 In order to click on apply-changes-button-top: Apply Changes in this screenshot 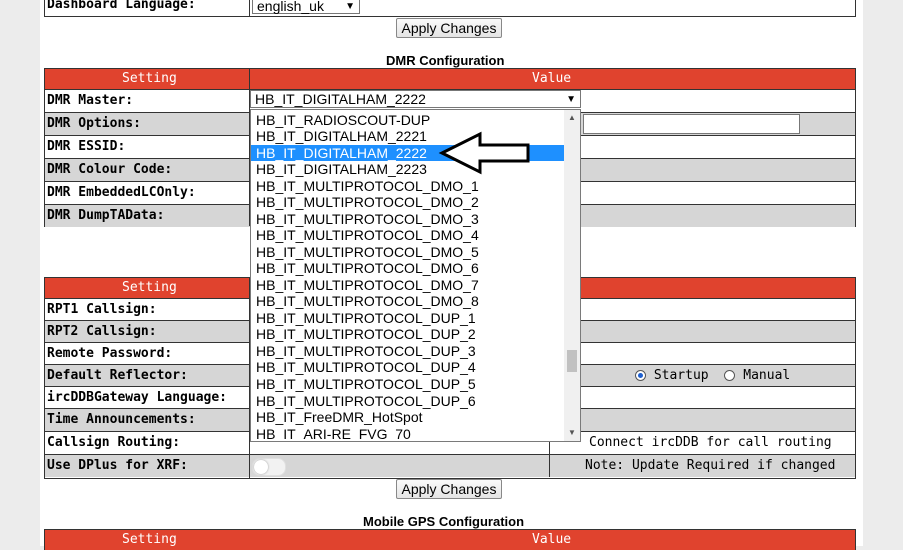, I will do `click(449, 28)`.